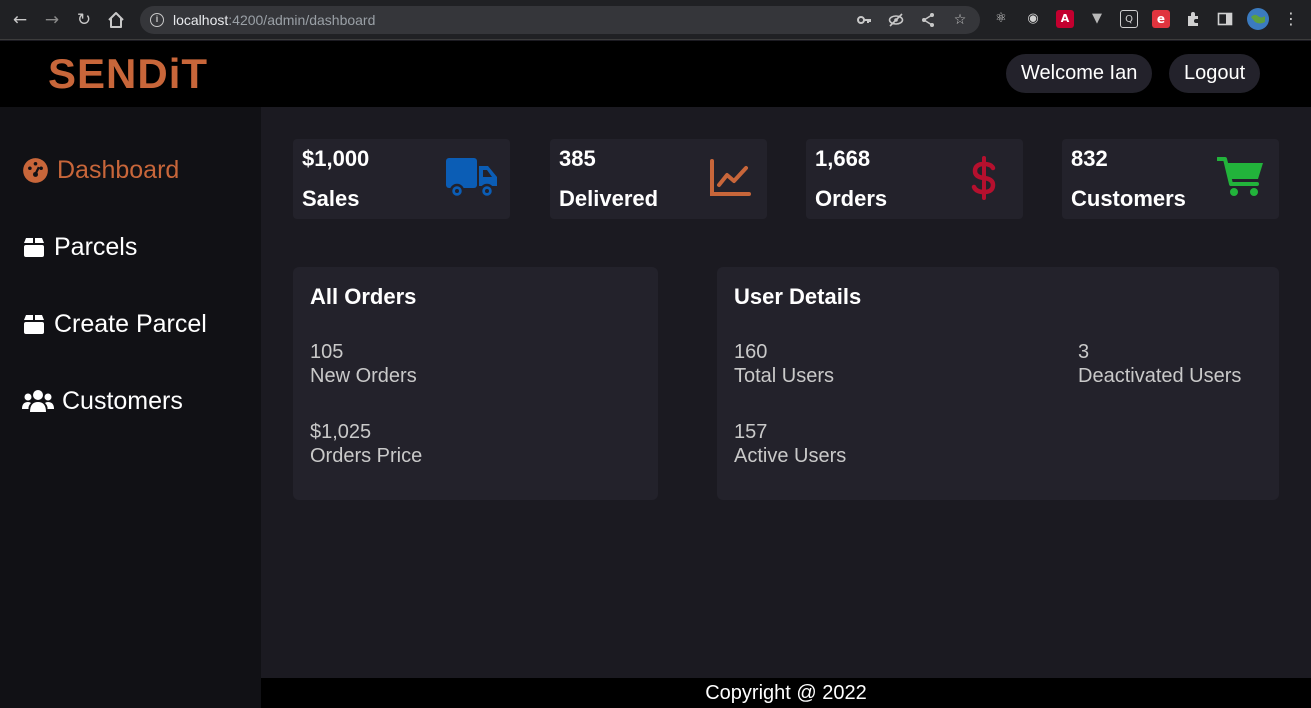 The image size is (1311, 708). I want to click on footer: Copyright @ 2022, so click(786, 693).